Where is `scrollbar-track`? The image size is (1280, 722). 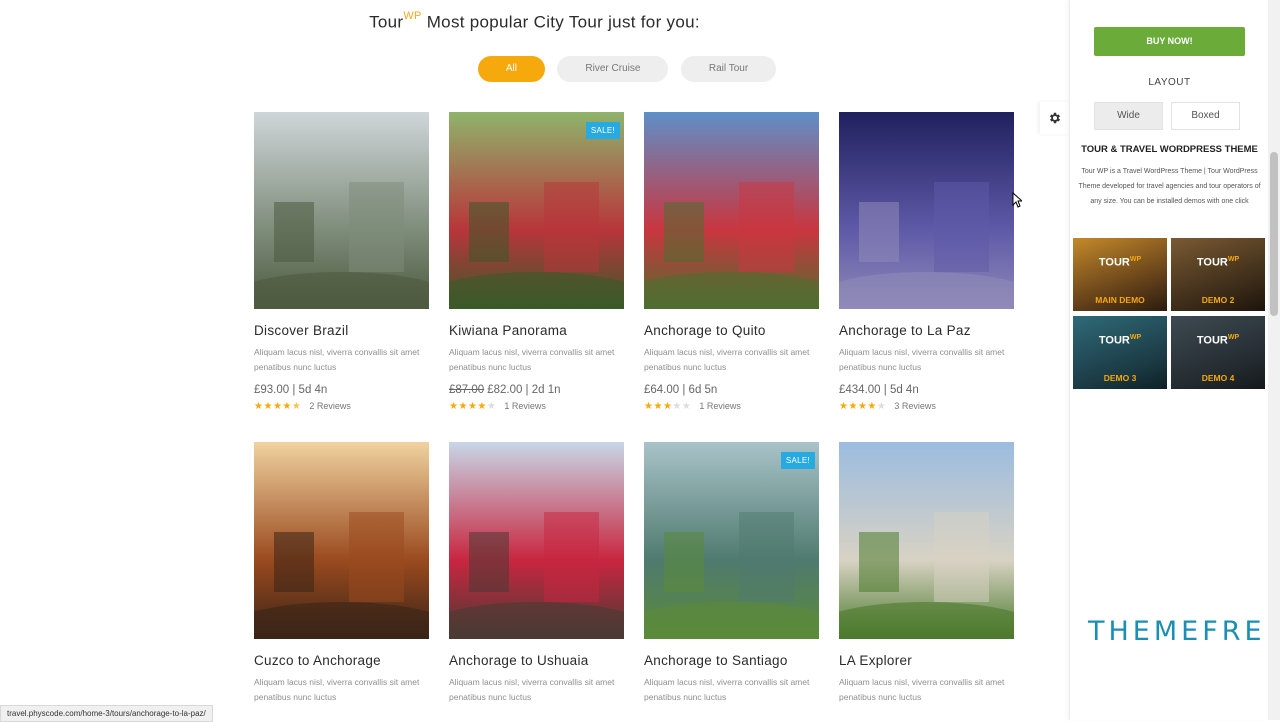 scrollbar-track is located at coordinates (1274, 360).